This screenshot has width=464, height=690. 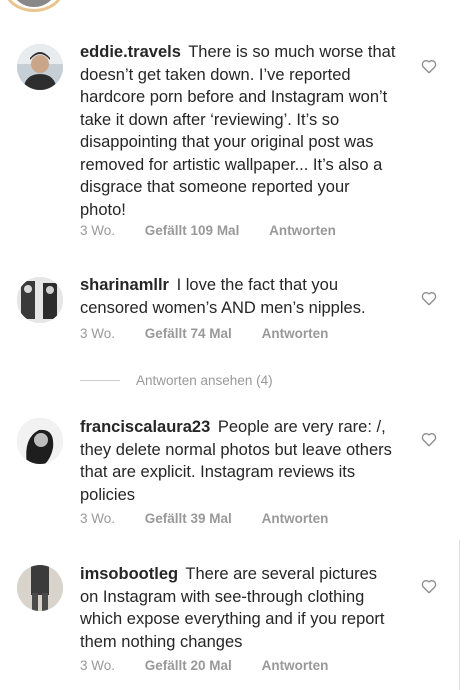 What do you see at coordinates (192, 230) in the screenshot?
I see `comment-likes: Gefällt 109 Mal` at bounding box center [192, 230].